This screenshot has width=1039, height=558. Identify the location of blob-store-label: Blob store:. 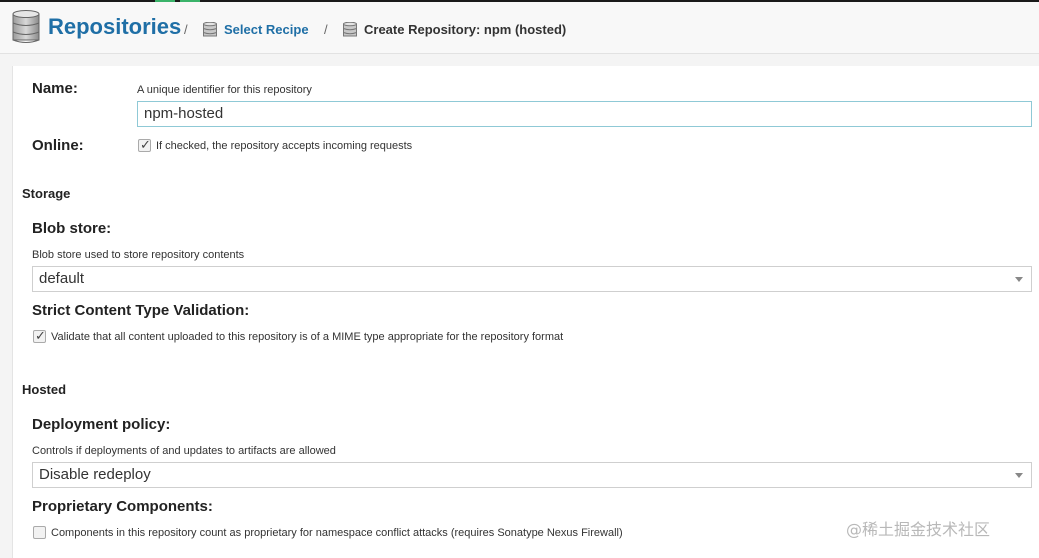
(72, 228).